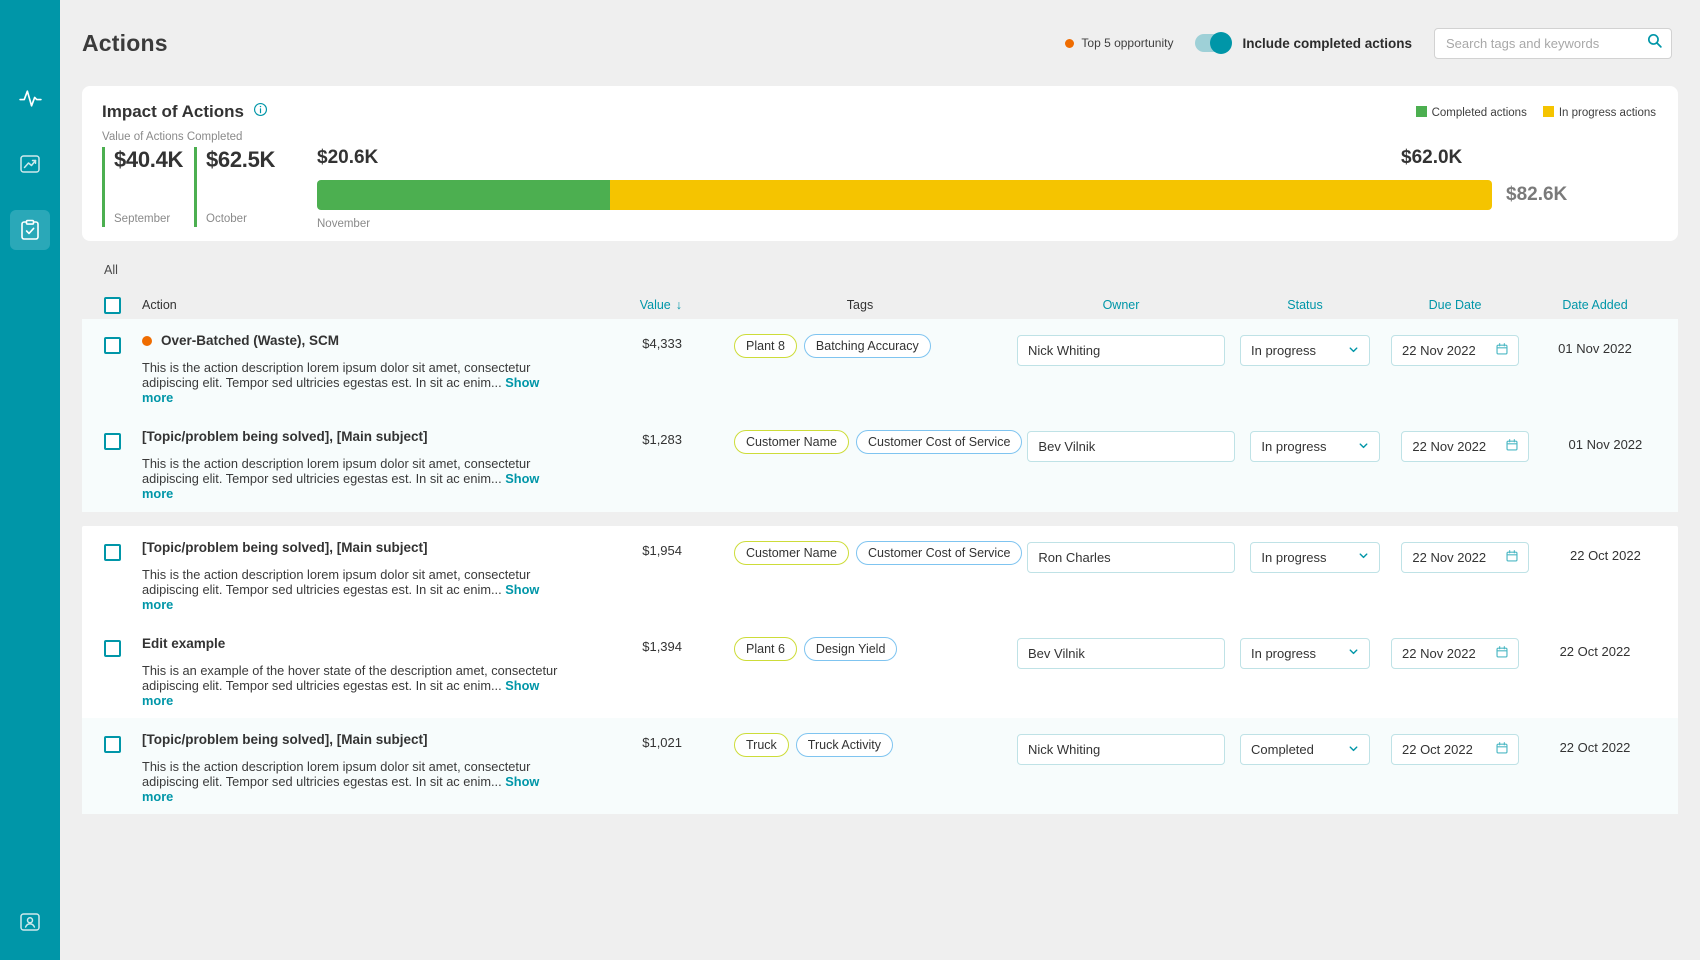 The width and height of the screenshot is (1700, 960). I want to click on column-header-tags: Tags, so click(847, 305).